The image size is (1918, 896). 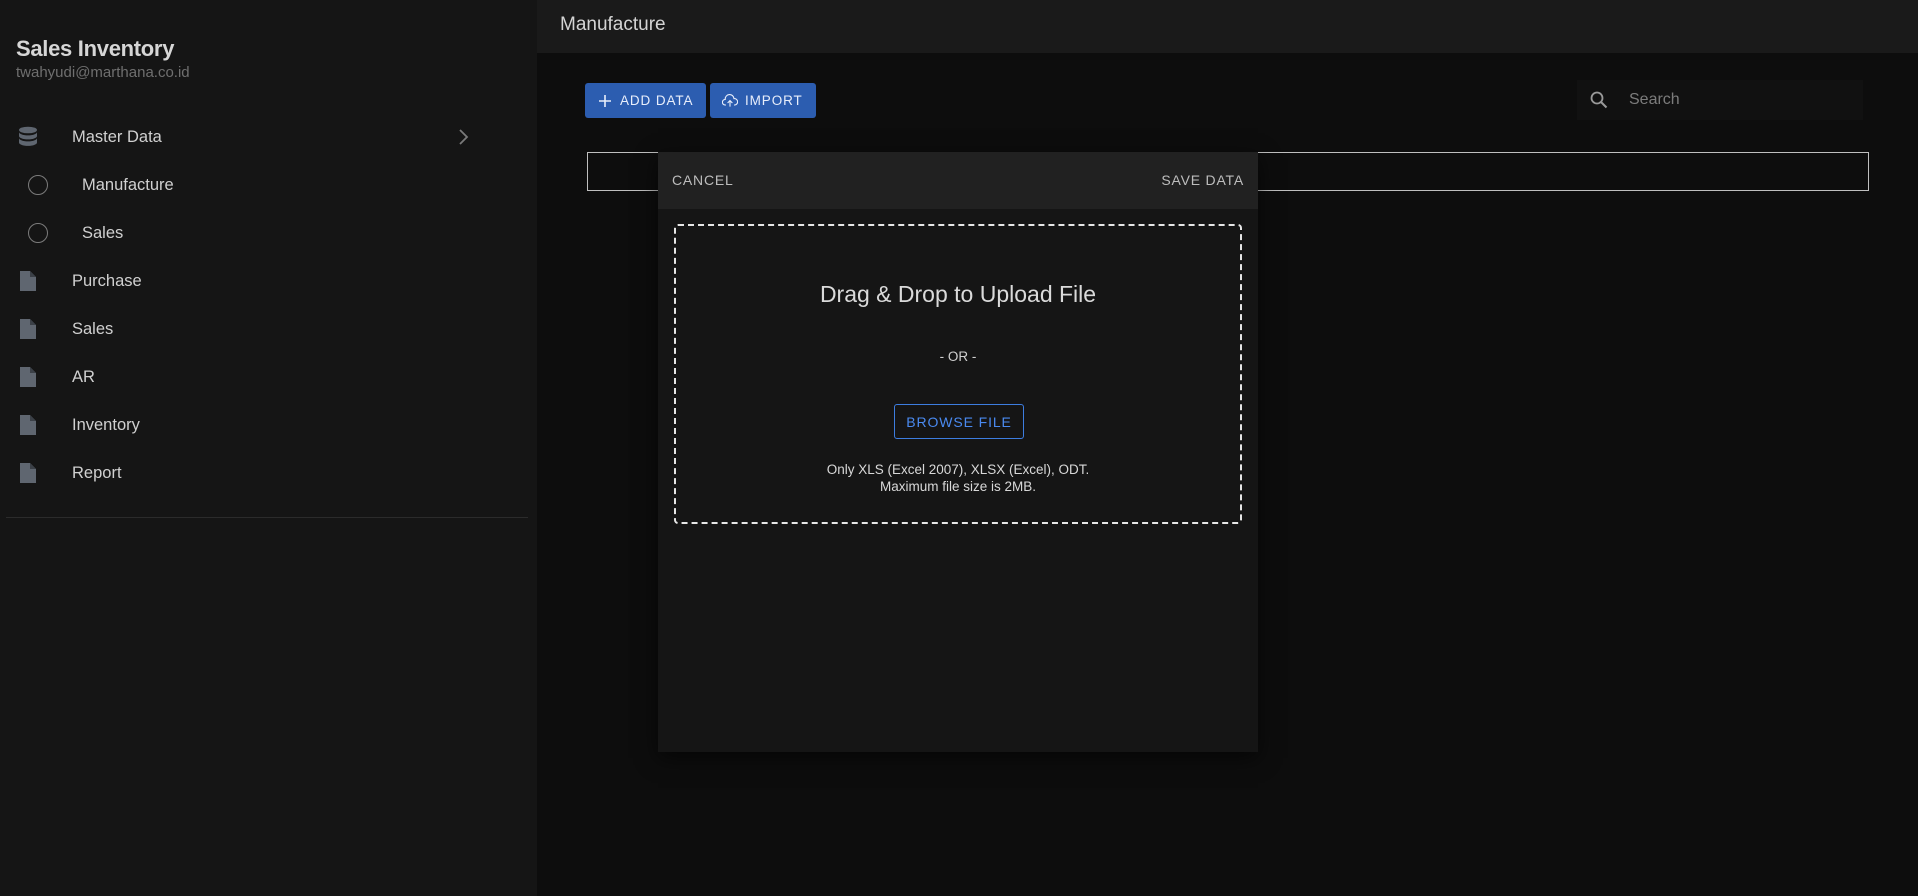 What do you see at coordinates (1202, 180) in the screenshot?
I see `save-data-button: SAVE DATA` at bounding box center [1202, 180].